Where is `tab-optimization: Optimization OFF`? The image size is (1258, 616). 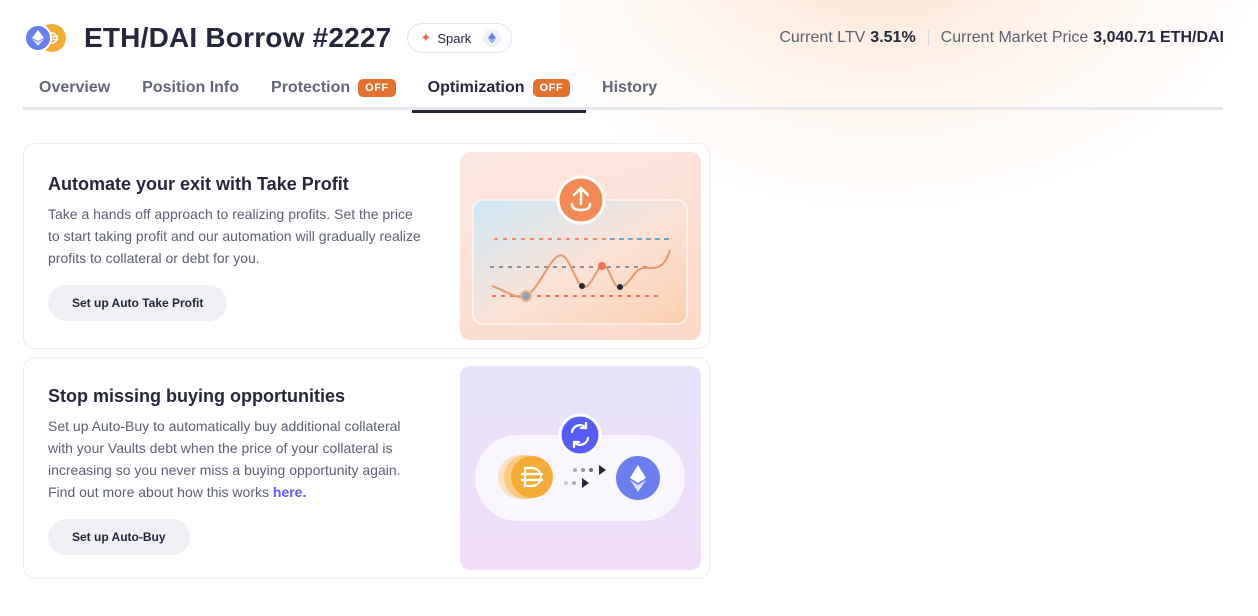 tab-optimization: Optimization OFF is located at coordinates (499, 89).